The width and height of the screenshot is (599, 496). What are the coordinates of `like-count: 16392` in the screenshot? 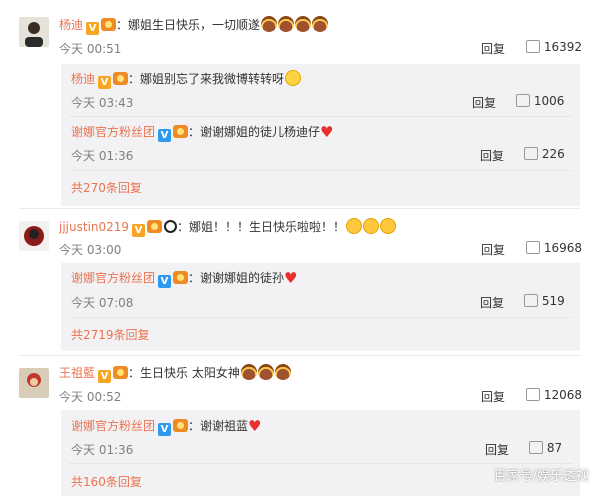 It's located at (563, 47).